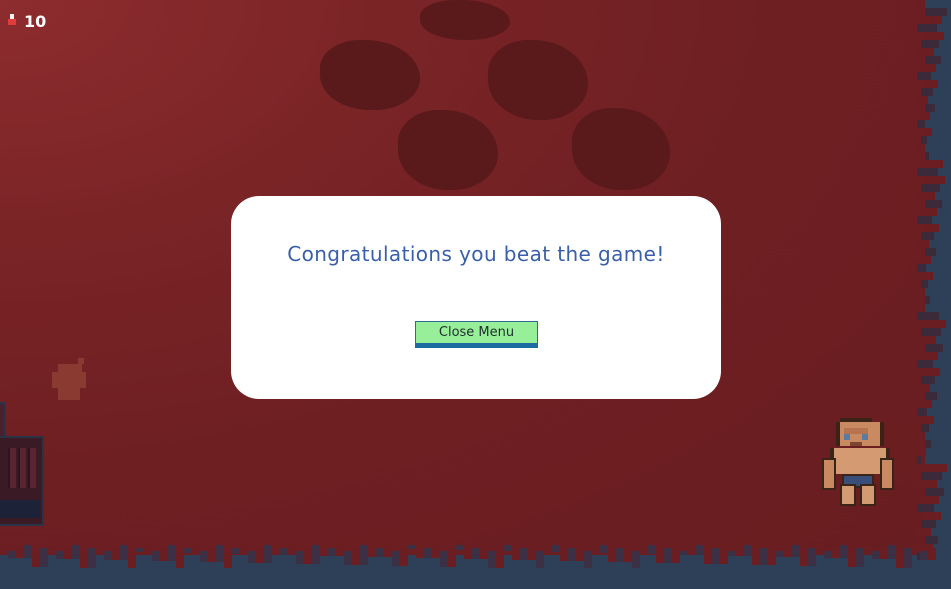 The width and height of the screenshot is (951, 589). I want to click on bed-furniture, so click(24, 464).